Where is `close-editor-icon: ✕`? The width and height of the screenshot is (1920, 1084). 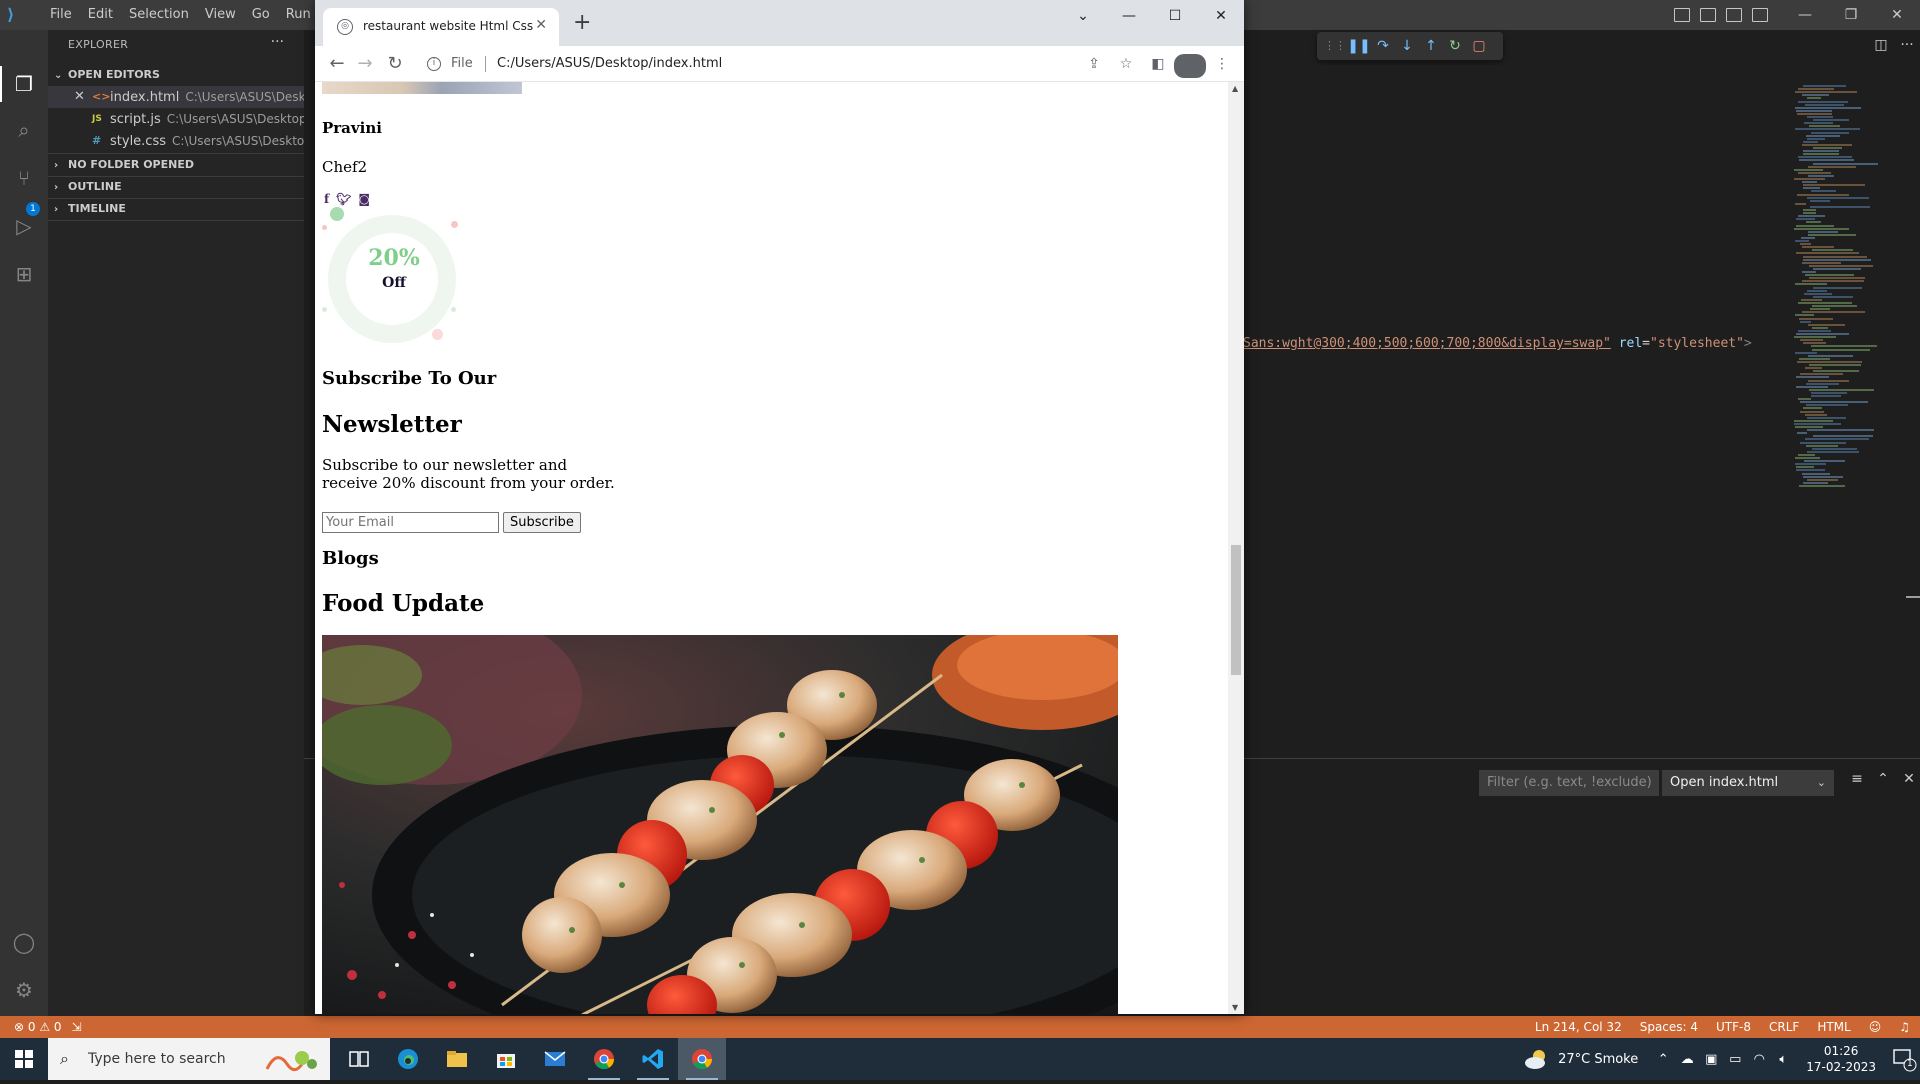 close-editor-icon: ✕ is located at coordinates (79, 97).